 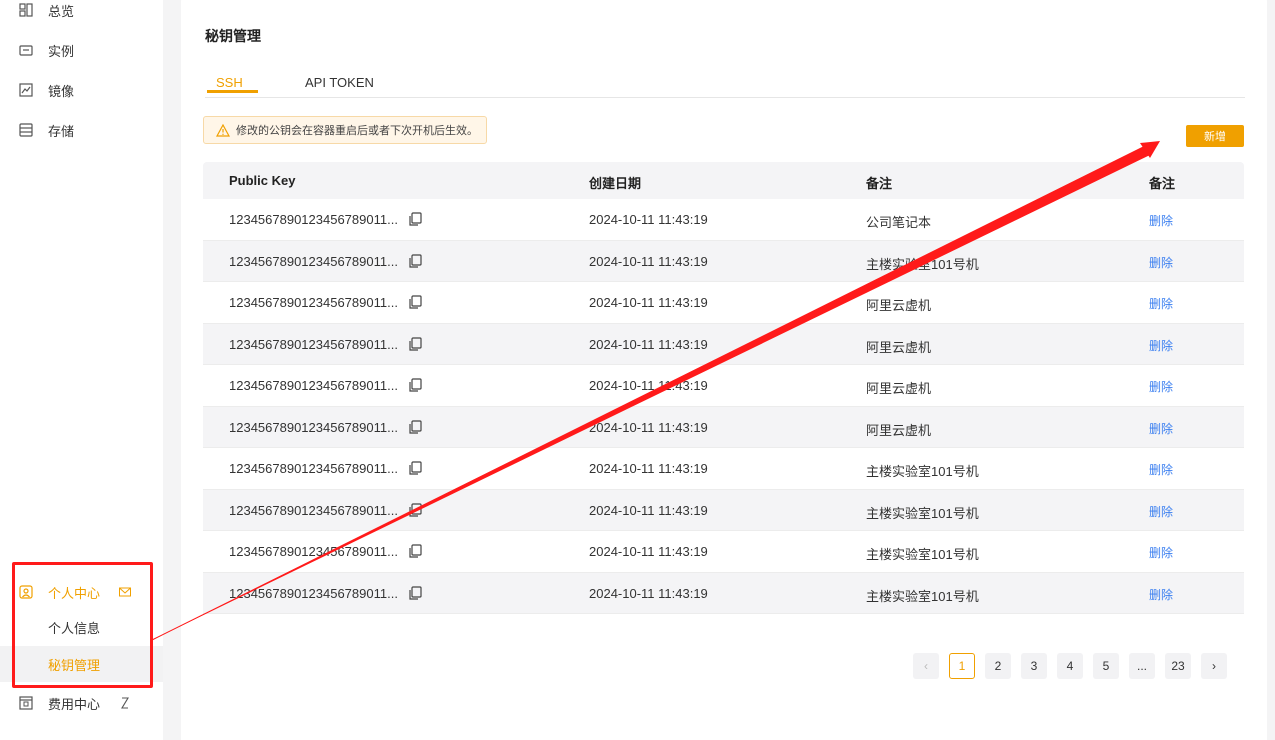 I want to click on warning-alert: 修改的公钥会在容器重启后或者下次开机后生效。, so click(x=345, y=130).